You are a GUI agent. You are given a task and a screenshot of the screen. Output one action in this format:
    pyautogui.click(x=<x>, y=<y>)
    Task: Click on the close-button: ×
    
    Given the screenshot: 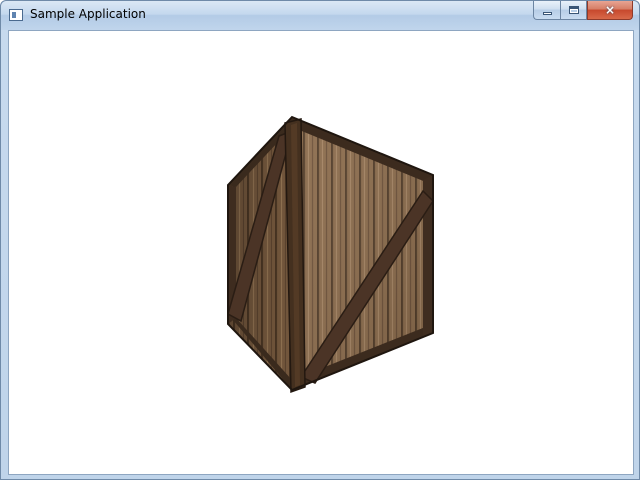 What is the action you would take?
    pyautogui.click(x=610, y=10)
    